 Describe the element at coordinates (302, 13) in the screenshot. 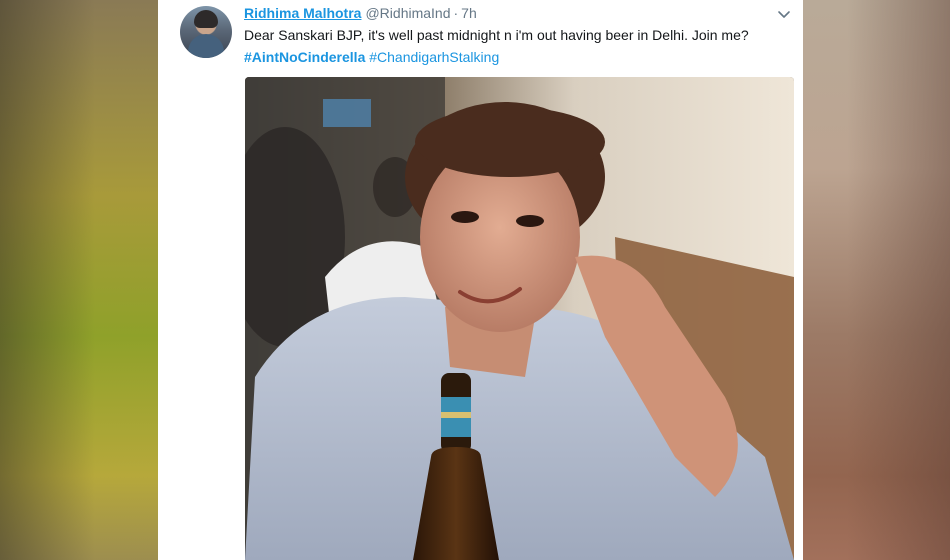

I see `author-name-link: Ridhima Malhotra` at that location.